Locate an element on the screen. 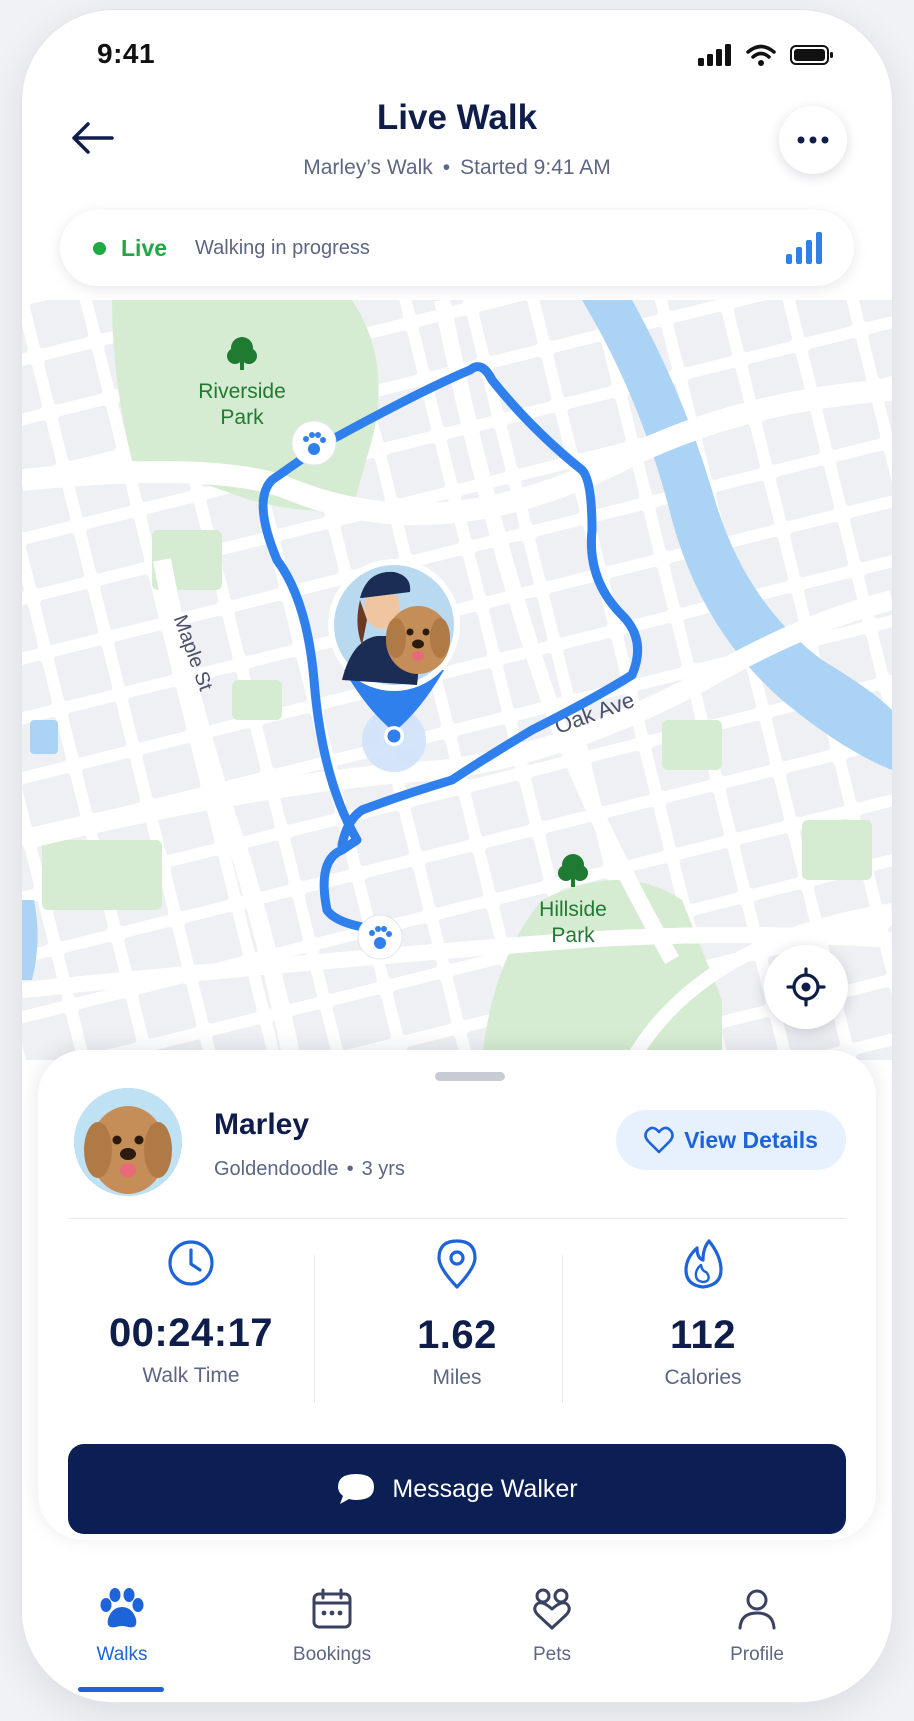  tab-walks-label: Walks is located at coordinates (122, 1654).